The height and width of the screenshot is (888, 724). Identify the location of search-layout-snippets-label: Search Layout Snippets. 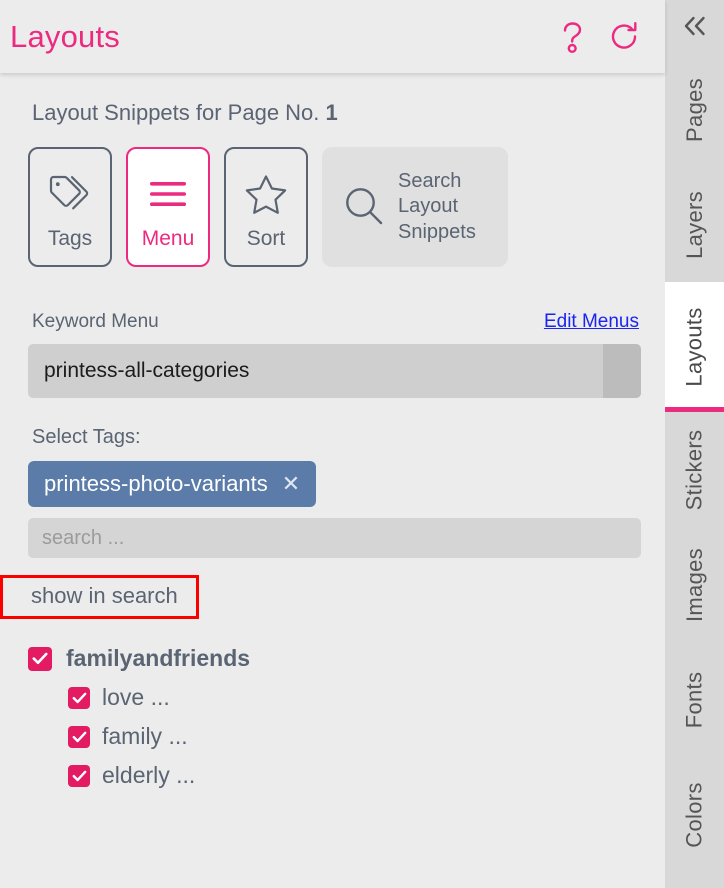
(437, 207).